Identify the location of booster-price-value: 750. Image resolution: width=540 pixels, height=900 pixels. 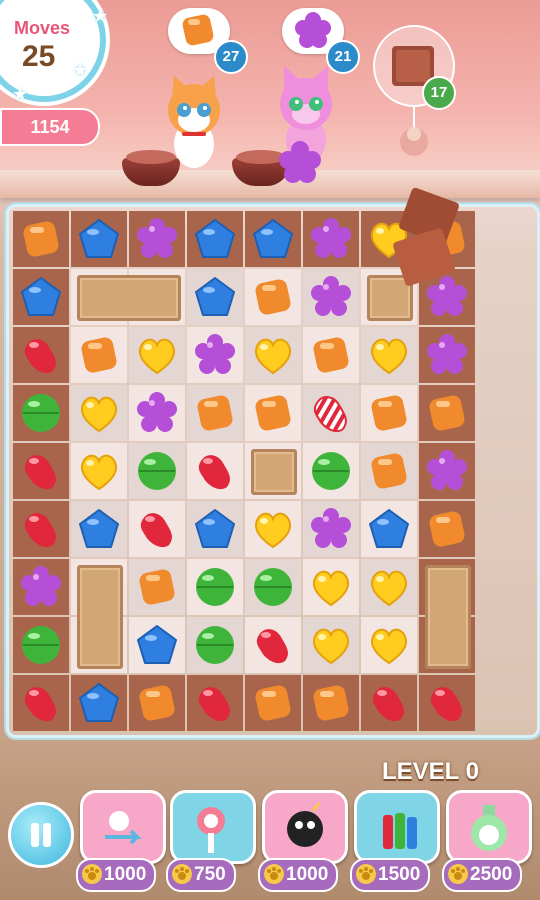
(210, 874).